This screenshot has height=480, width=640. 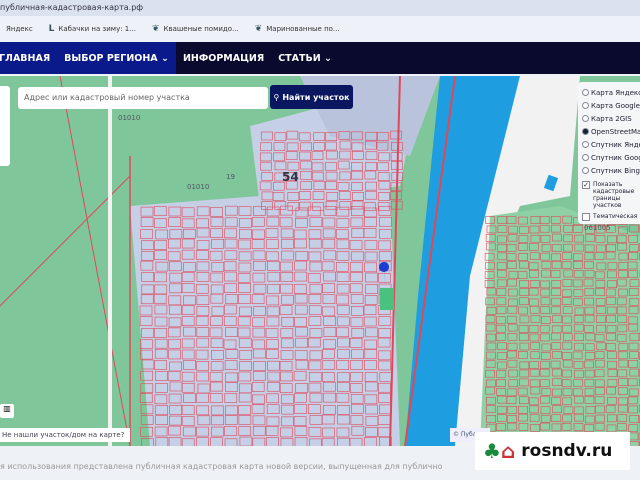 What do you see at coordinates (597, 228) in the screenshot?
I see `map-label: 061005` at bounding box center [597, 228].